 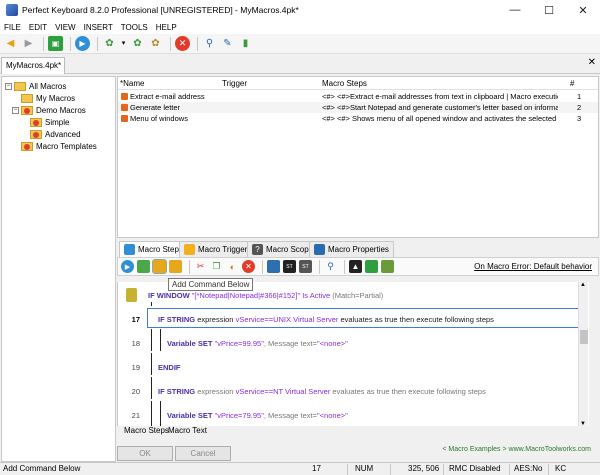 I want to click on tab-macro-triggers: Macro Triggers, so click(x=218, y=249).